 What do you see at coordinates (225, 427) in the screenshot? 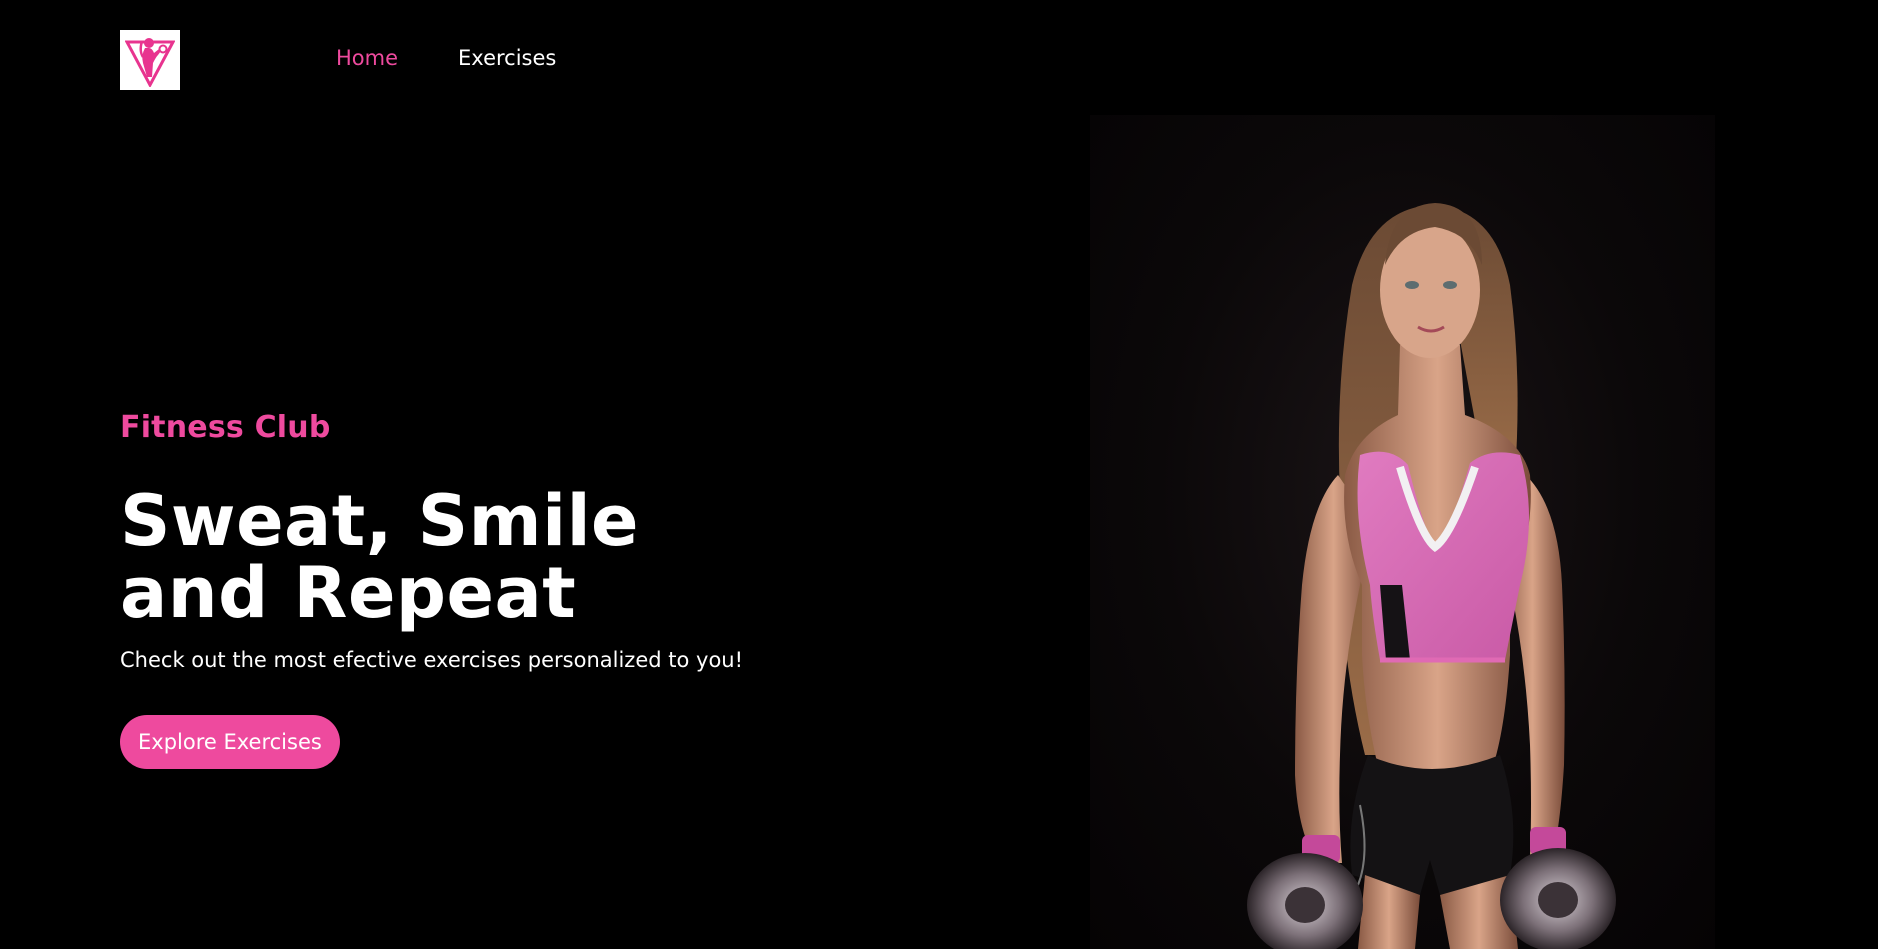
I see `hero-kicker: Fitness Club` at bounding box center [225, 427].